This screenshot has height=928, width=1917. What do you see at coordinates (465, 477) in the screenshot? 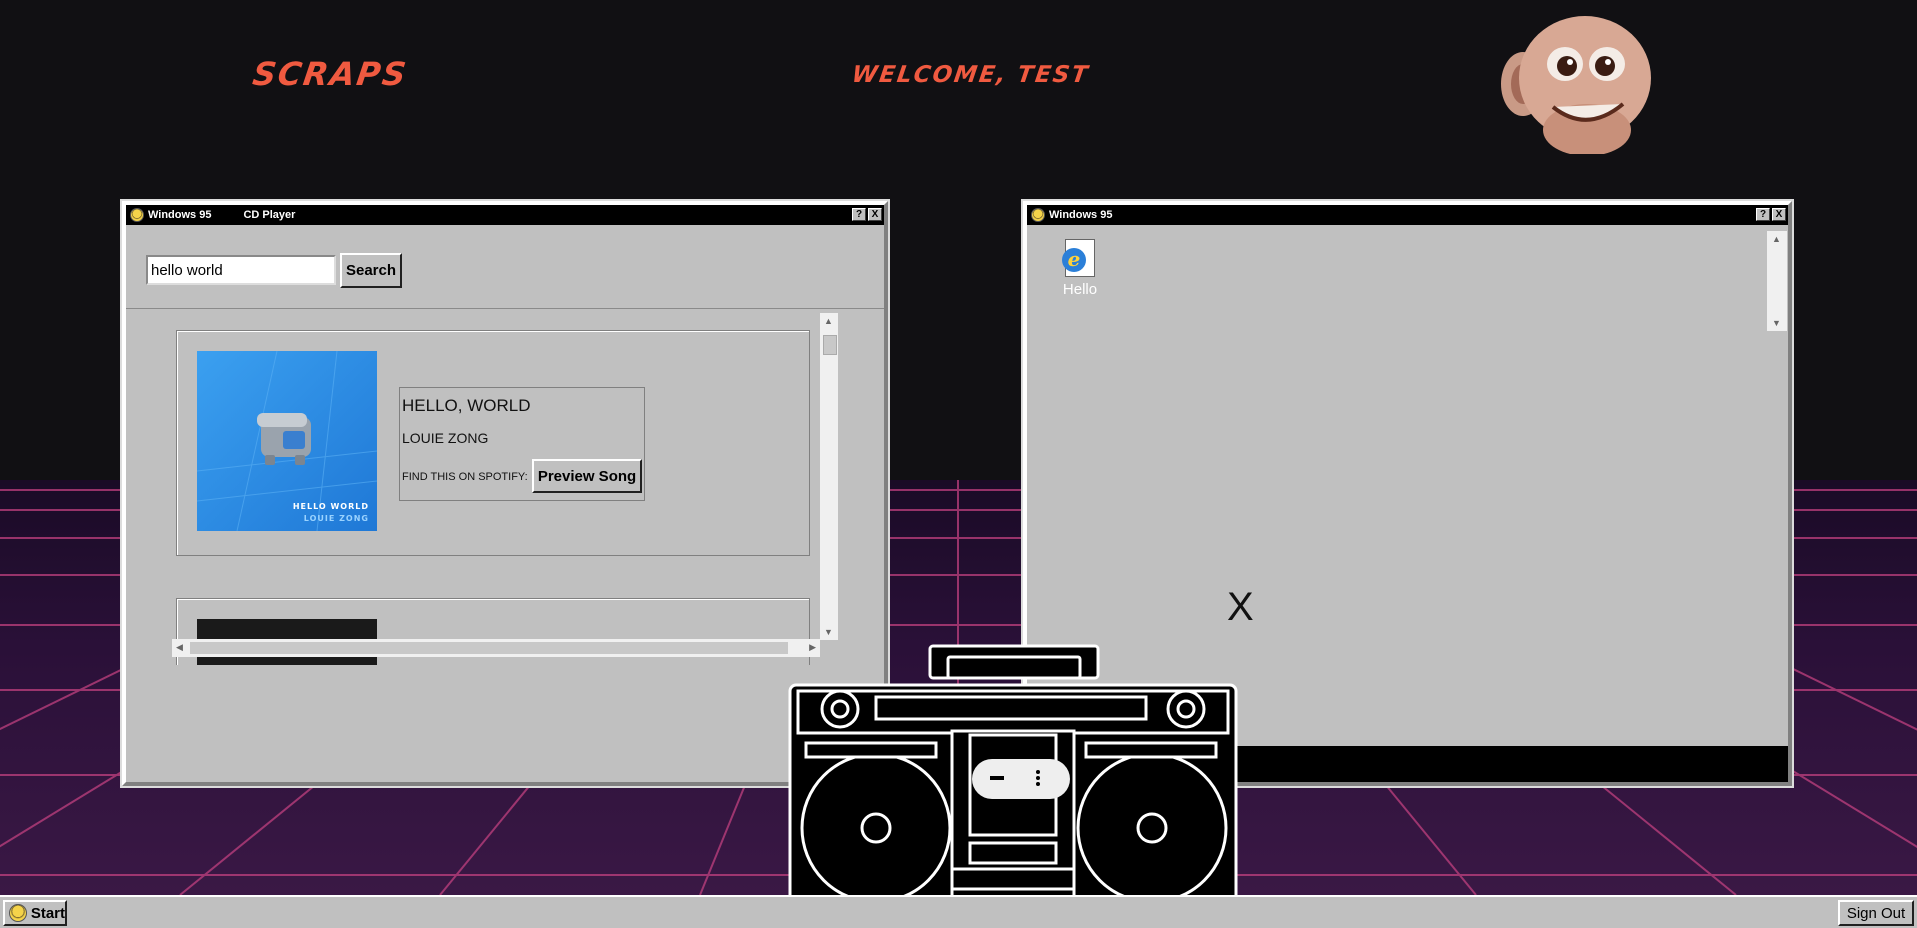
I see `spotify-label: FIND THIS ON SPOTIFY:` at bounding box center [465, 477].